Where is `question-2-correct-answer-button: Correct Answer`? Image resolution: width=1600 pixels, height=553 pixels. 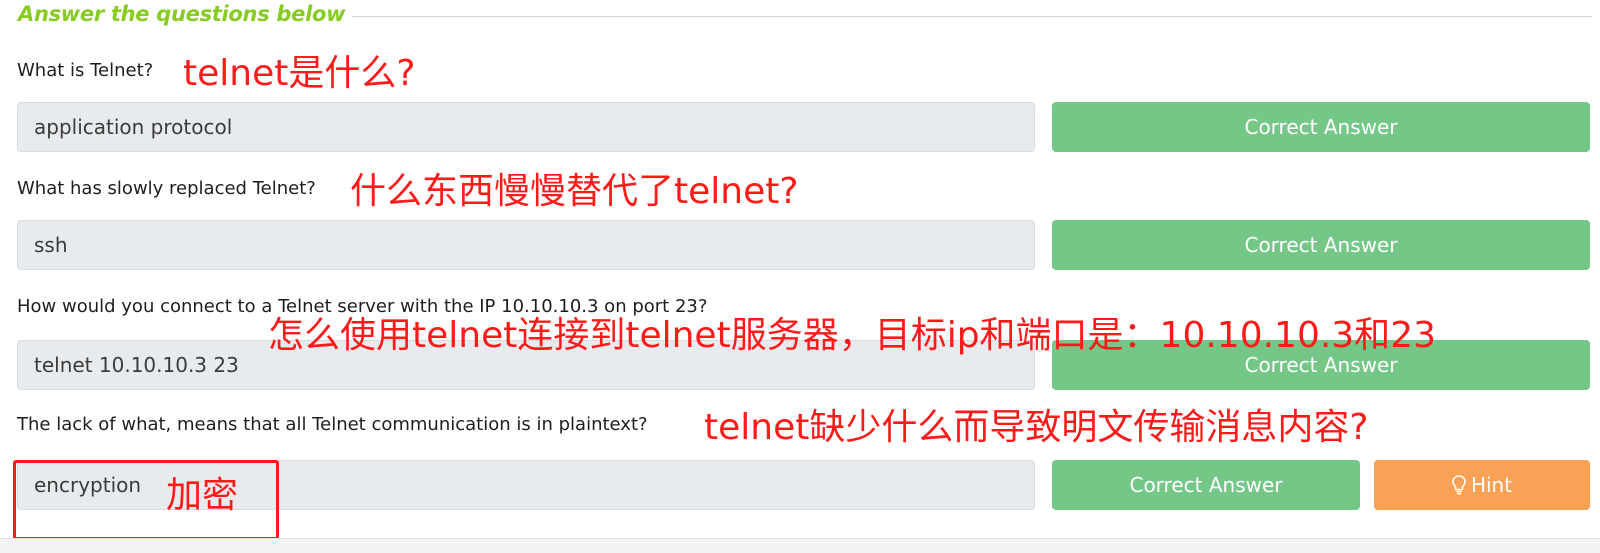 question-2-correct-answer-button: Correct Answer is located at coordinates (1321, 245).